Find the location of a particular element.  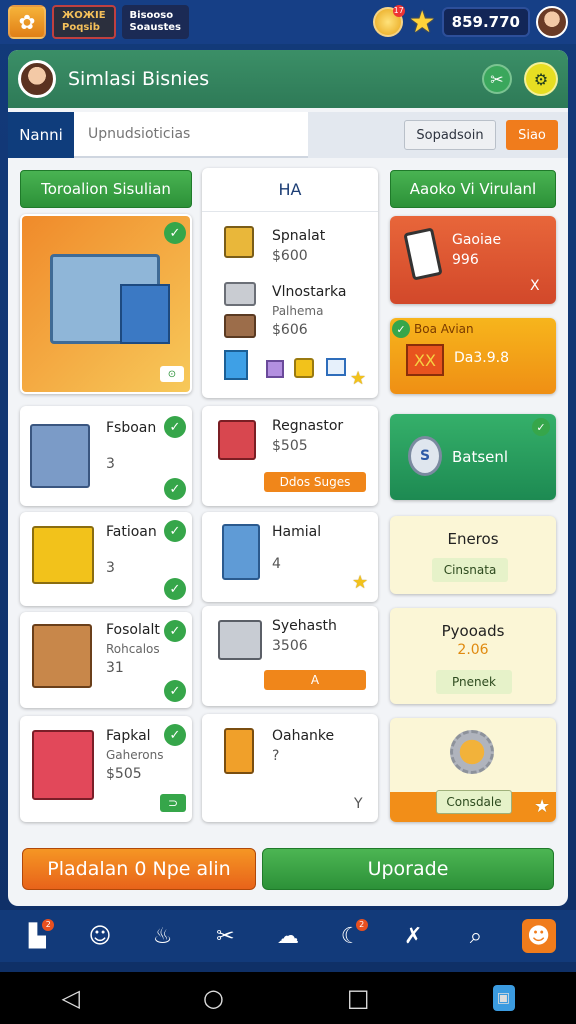

middle-card-2-value: 4 is located at coordinates (276, 564).